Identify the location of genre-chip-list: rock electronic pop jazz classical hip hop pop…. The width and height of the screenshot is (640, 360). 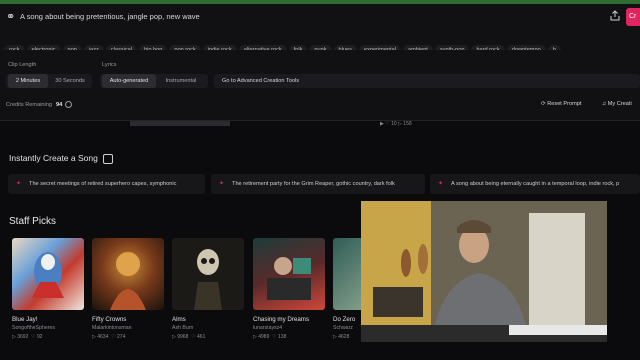
(322, 44).